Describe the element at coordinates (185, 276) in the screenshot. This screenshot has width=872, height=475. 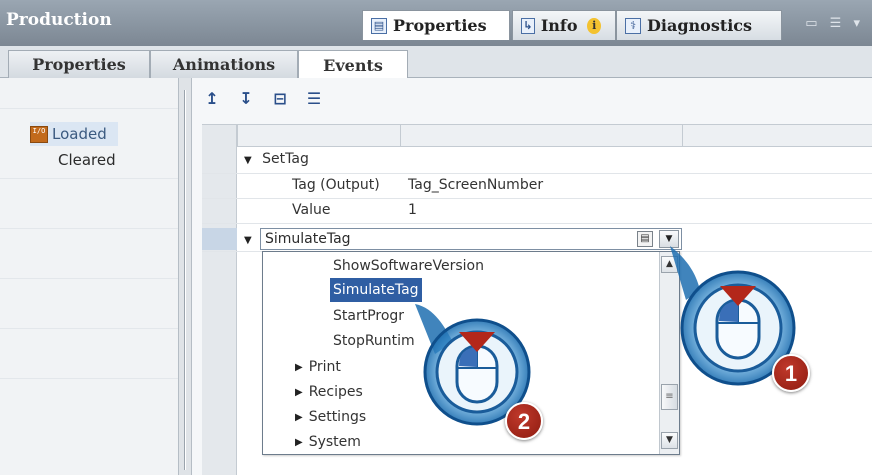
I see `panel-splitter` at that location.